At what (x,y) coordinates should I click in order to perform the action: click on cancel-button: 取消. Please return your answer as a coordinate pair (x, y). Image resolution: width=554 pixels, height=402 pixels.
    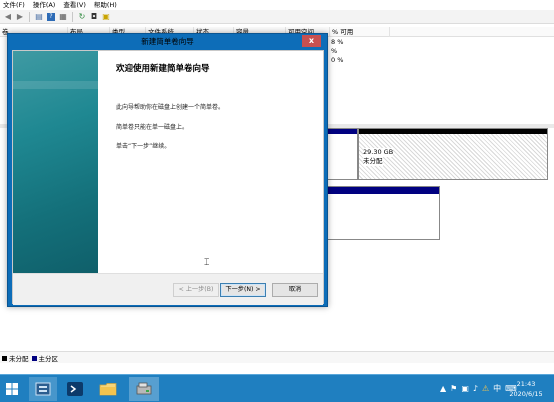
    Looking at the image, I should click on (295, 290).